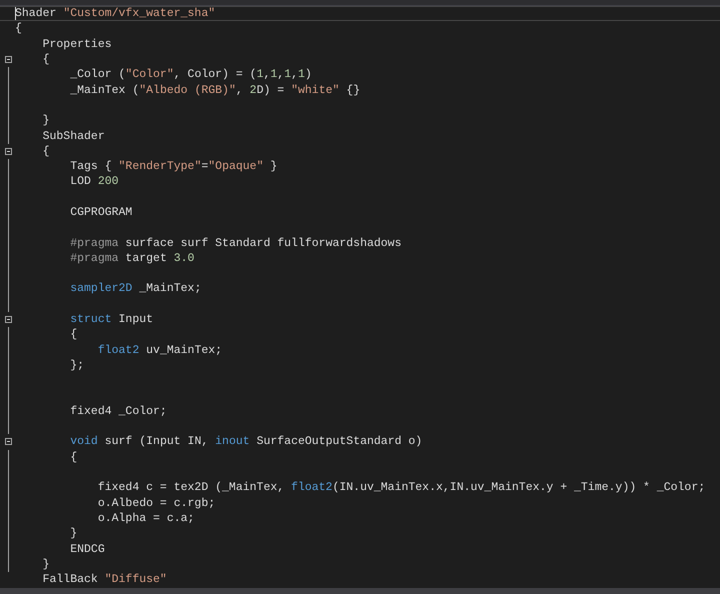 The image size is (720, 594). I want to click on code-line: Tags { "RenderType"="Opaque" }, so click(173, 166).